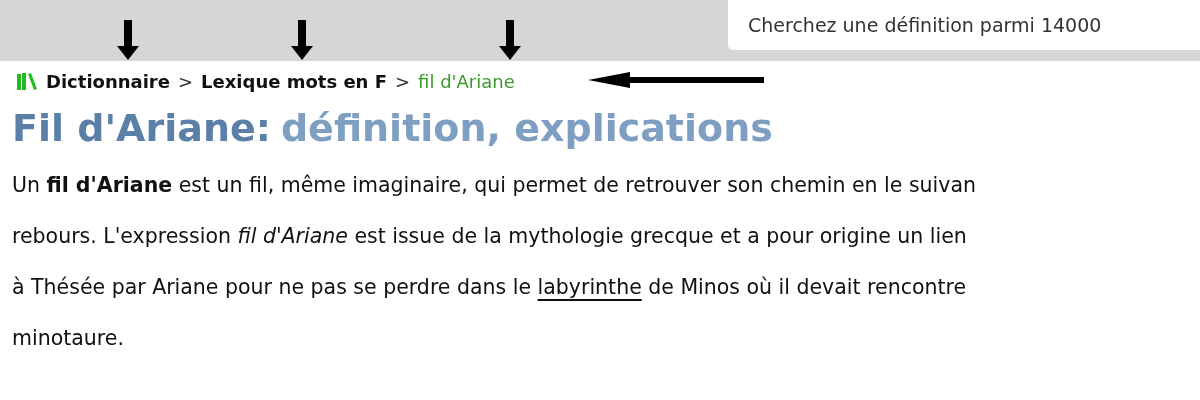  I want to click on page-subtitle: définition, explications, so click(526, 128).